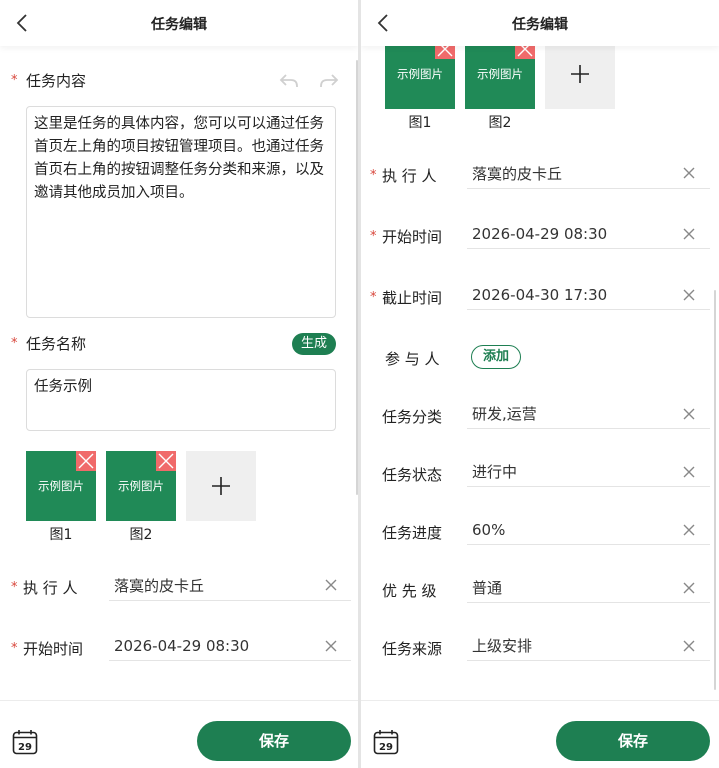  I want to click on add-participant-button: 添加, so click(496, 357).